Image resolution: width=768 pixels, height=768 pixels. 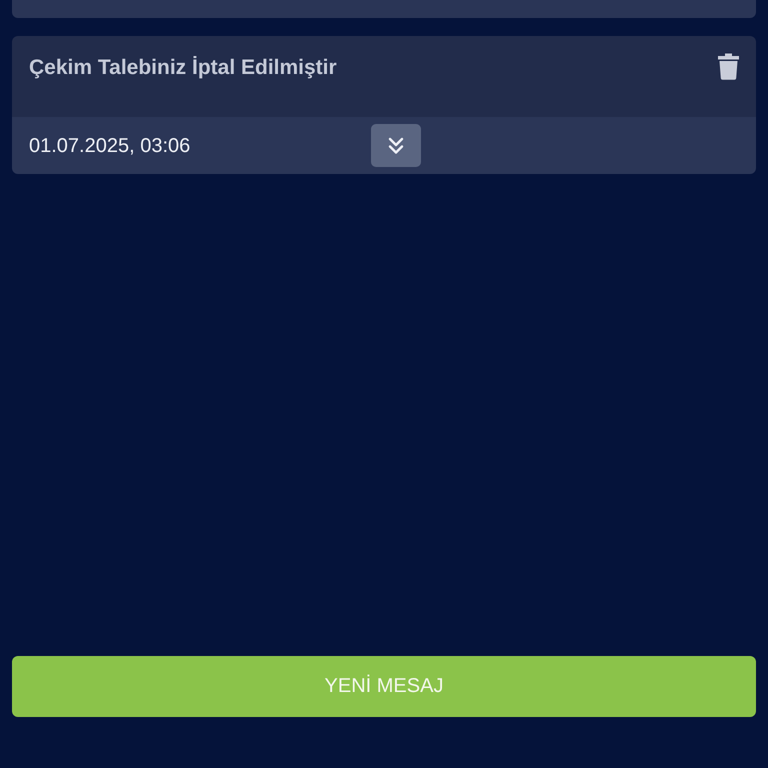 What do you see at coordinates (110, 146) in the screenshot?
I see `message-date: 01.07.2025, 03:06` at bounding box center [110, 146].